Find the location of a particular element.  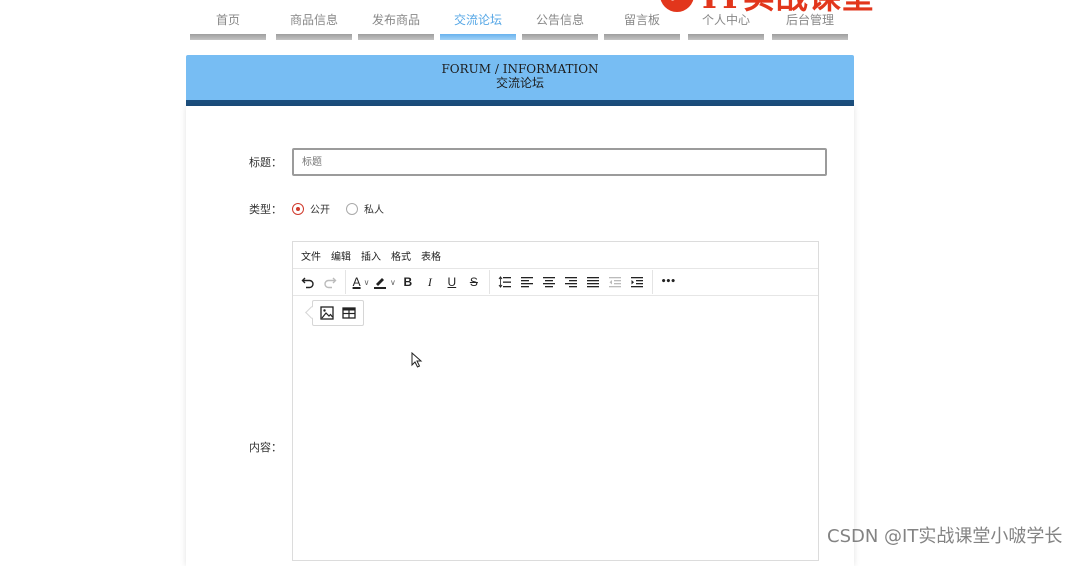

title-label: 标题： is located at coordinates (265, 162).